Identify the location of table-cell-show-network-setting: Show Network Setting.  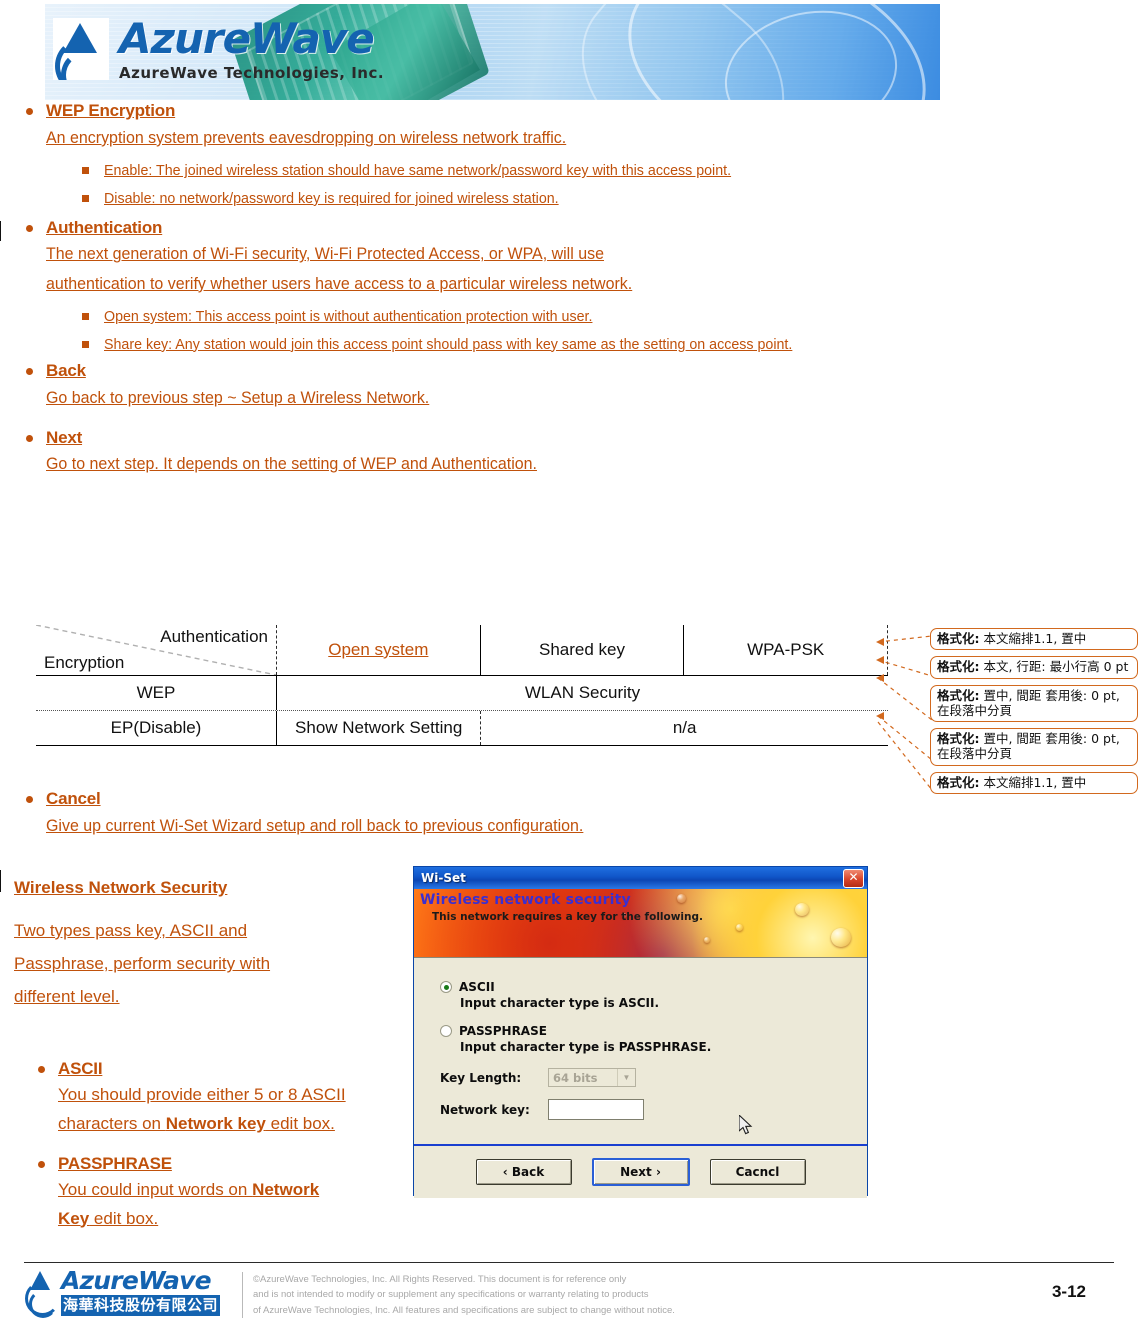
(379, 728).